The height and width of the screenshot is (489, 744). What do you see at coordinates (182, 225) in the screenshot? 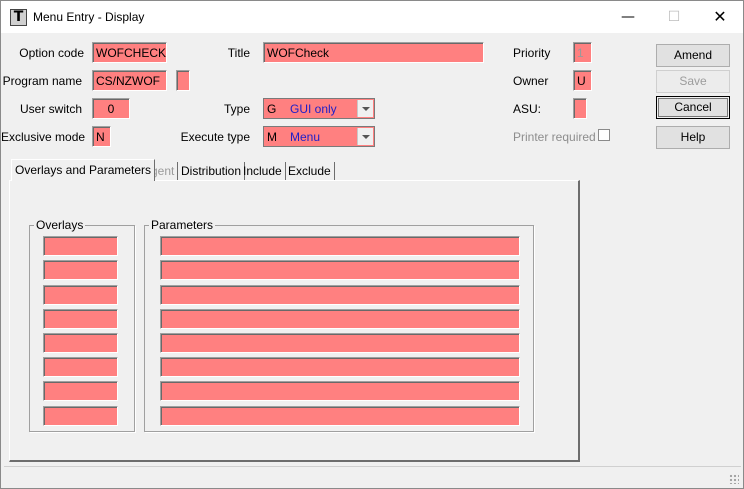
I see `parameters-group-title: Parameters` at bounding box center [182, 225].